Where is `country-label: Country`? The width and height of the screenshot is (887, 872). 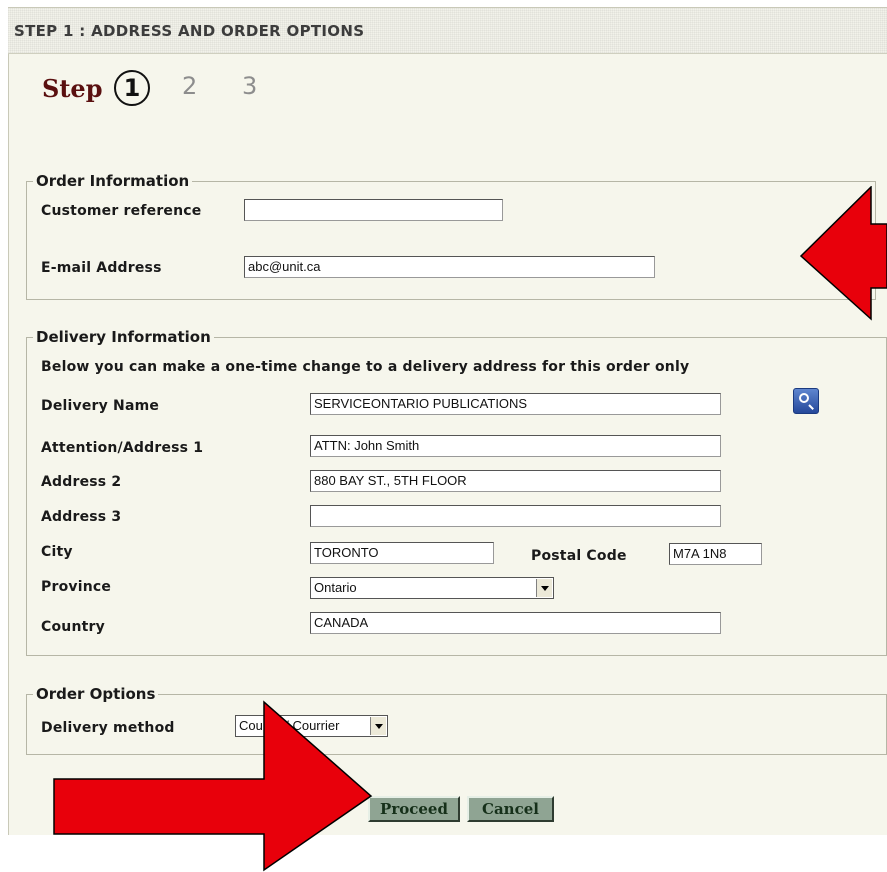
country-label: Country is located at coordinates (73, 627).